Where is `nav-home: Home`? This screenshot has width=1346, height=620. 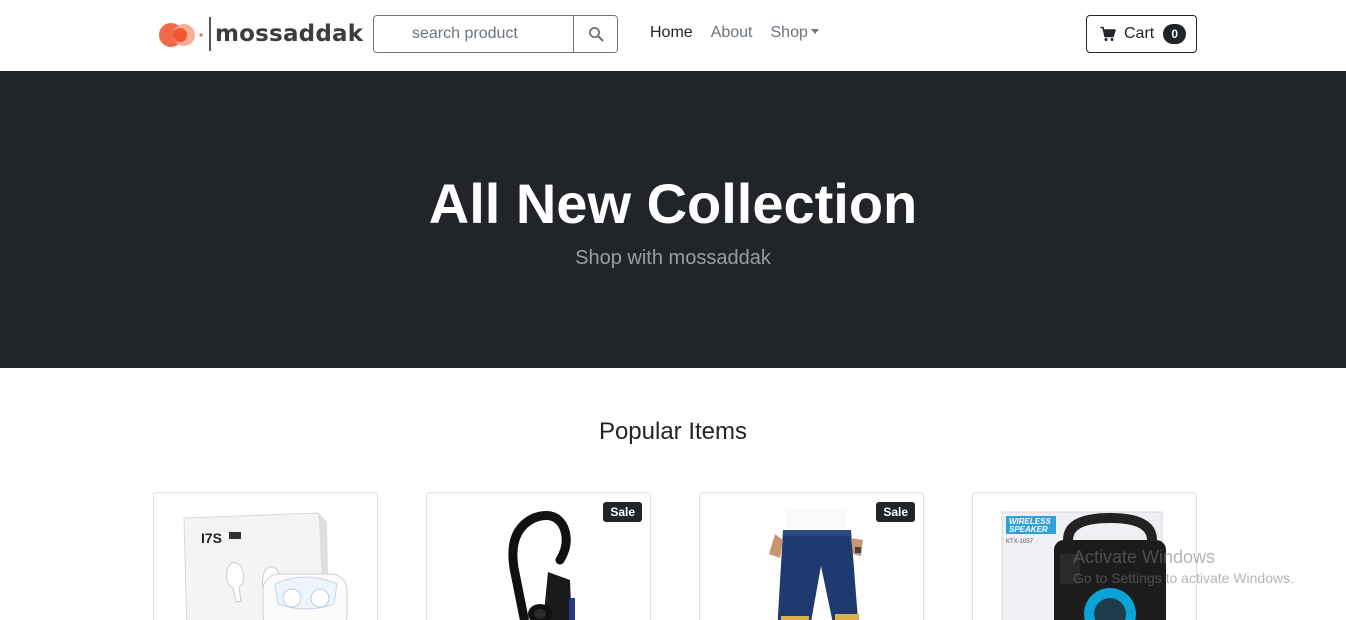
nav-home: Home is located at coordinates (671, 33).